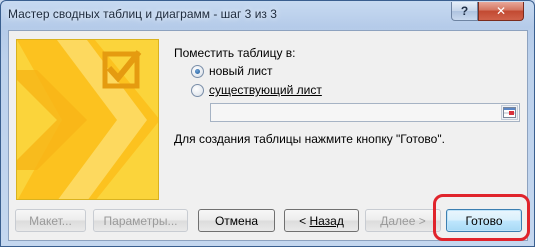  I want to click on close-icon: ✕, so click(501, 11).